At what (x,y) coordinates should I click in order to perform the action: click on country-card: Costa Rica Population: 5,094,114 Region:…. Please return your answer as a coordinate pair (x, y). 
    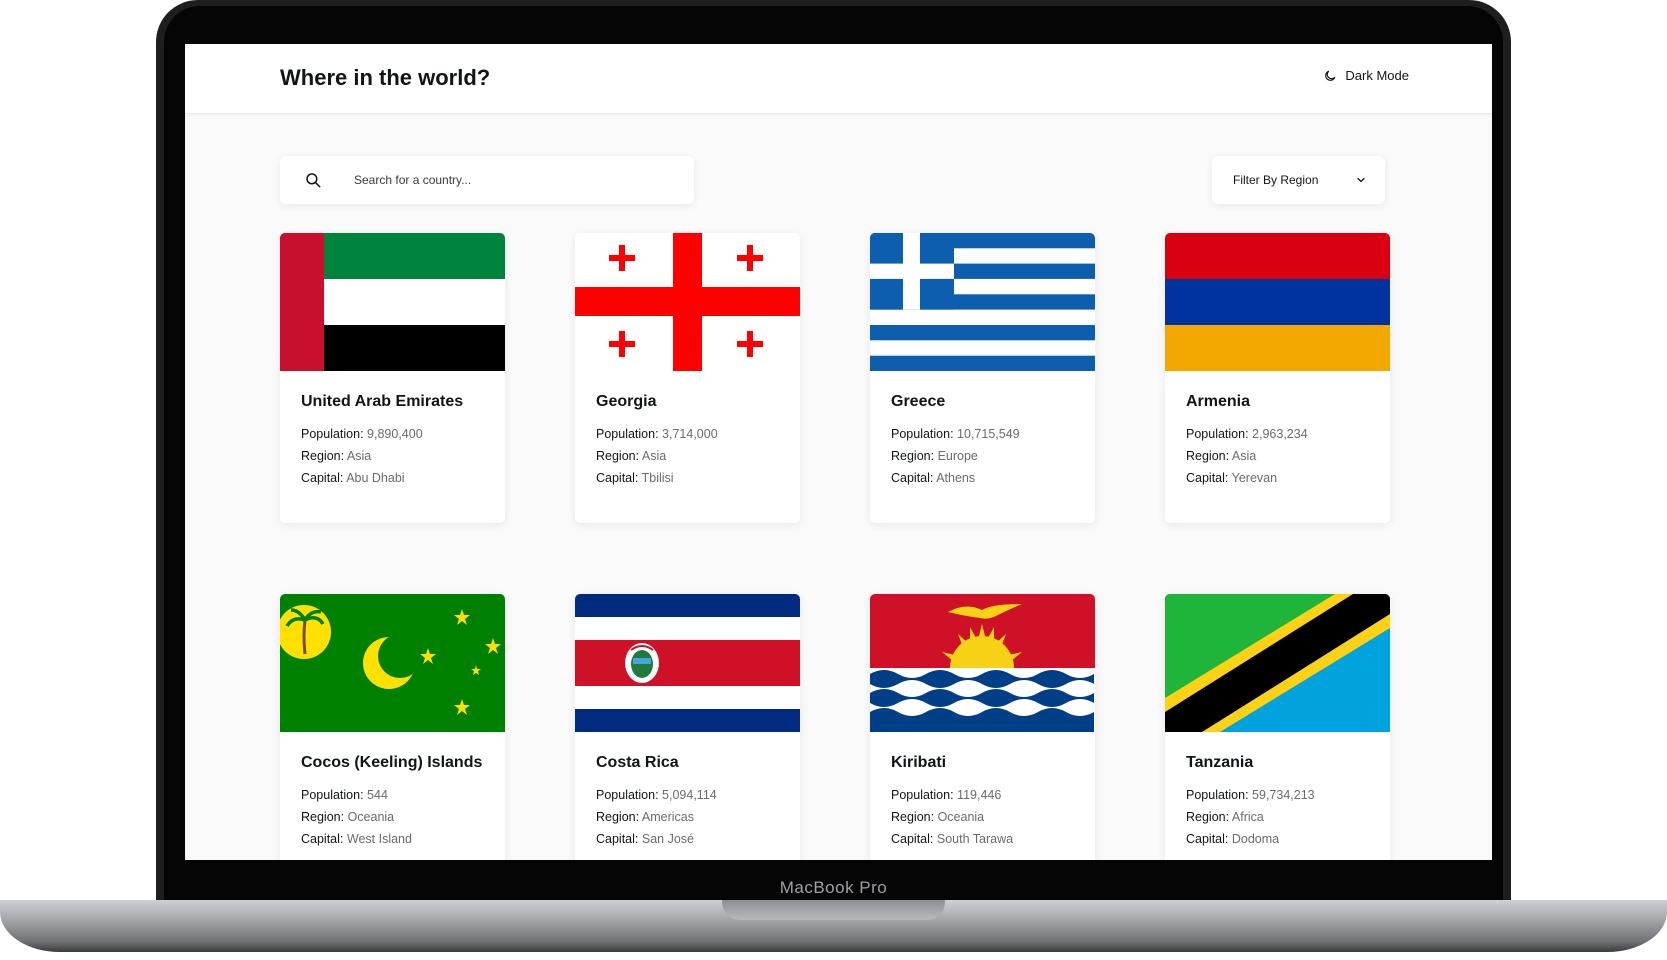
    Looking at the image, I should click on (687, 727).